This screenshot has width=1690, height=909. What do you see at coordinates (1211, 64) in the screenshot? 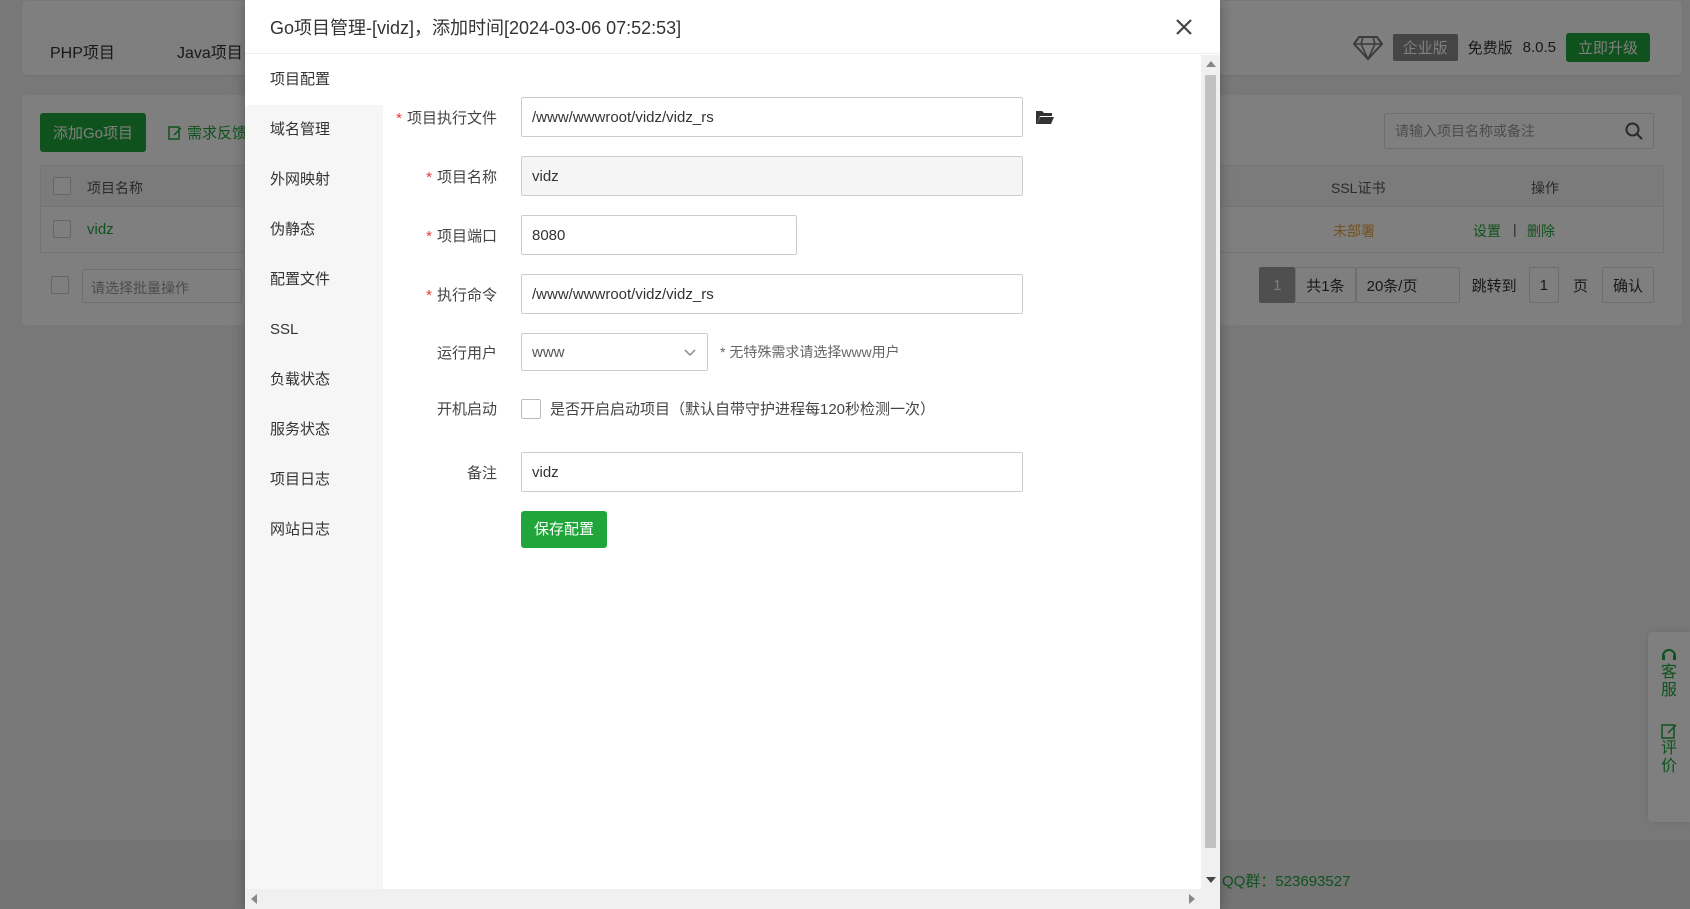
I see `scroll-up-arrow` at bounding box center [1211, 64].